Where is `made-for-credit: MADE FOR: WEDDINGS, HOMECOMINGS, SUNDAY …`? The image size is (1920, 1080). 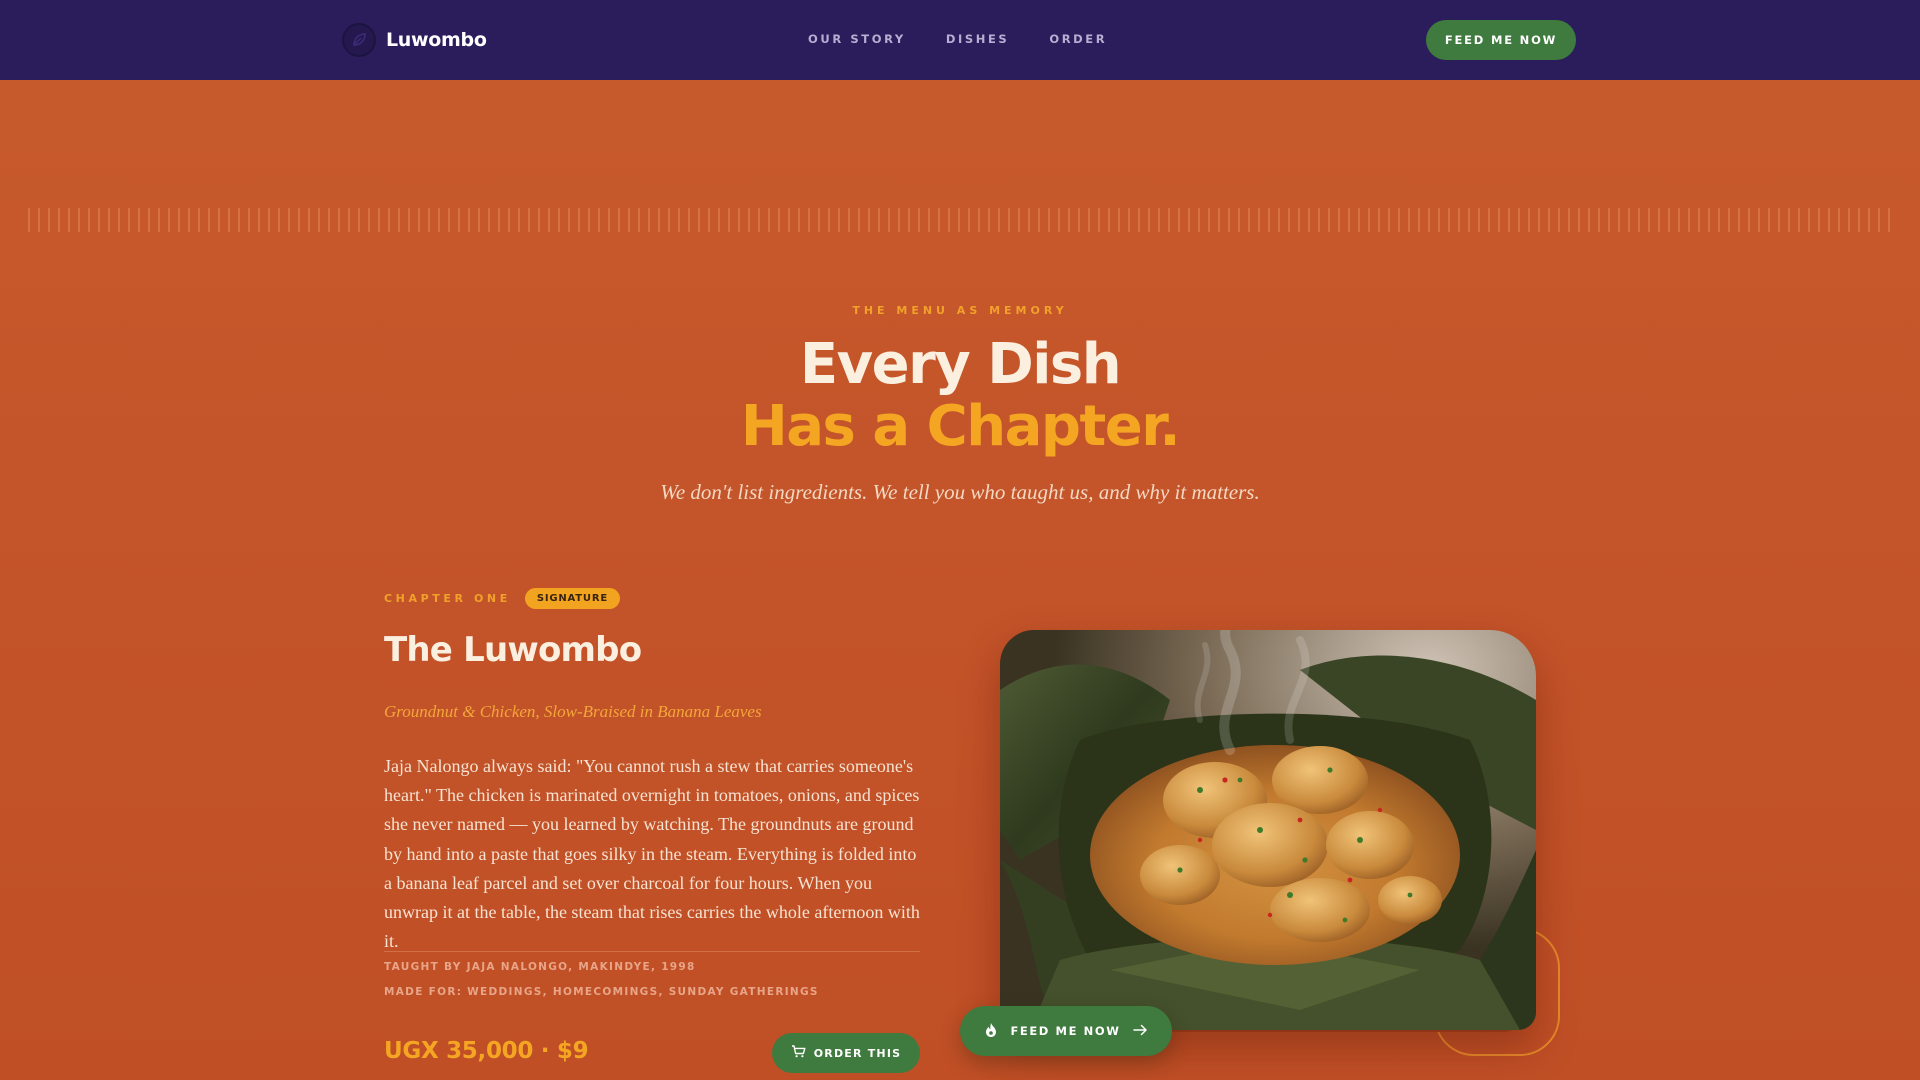 made-for-credit: MADE FOR: WEDDINGS, HOMECOMINGS, SUNDAY … is located at coordinates (601, 992).